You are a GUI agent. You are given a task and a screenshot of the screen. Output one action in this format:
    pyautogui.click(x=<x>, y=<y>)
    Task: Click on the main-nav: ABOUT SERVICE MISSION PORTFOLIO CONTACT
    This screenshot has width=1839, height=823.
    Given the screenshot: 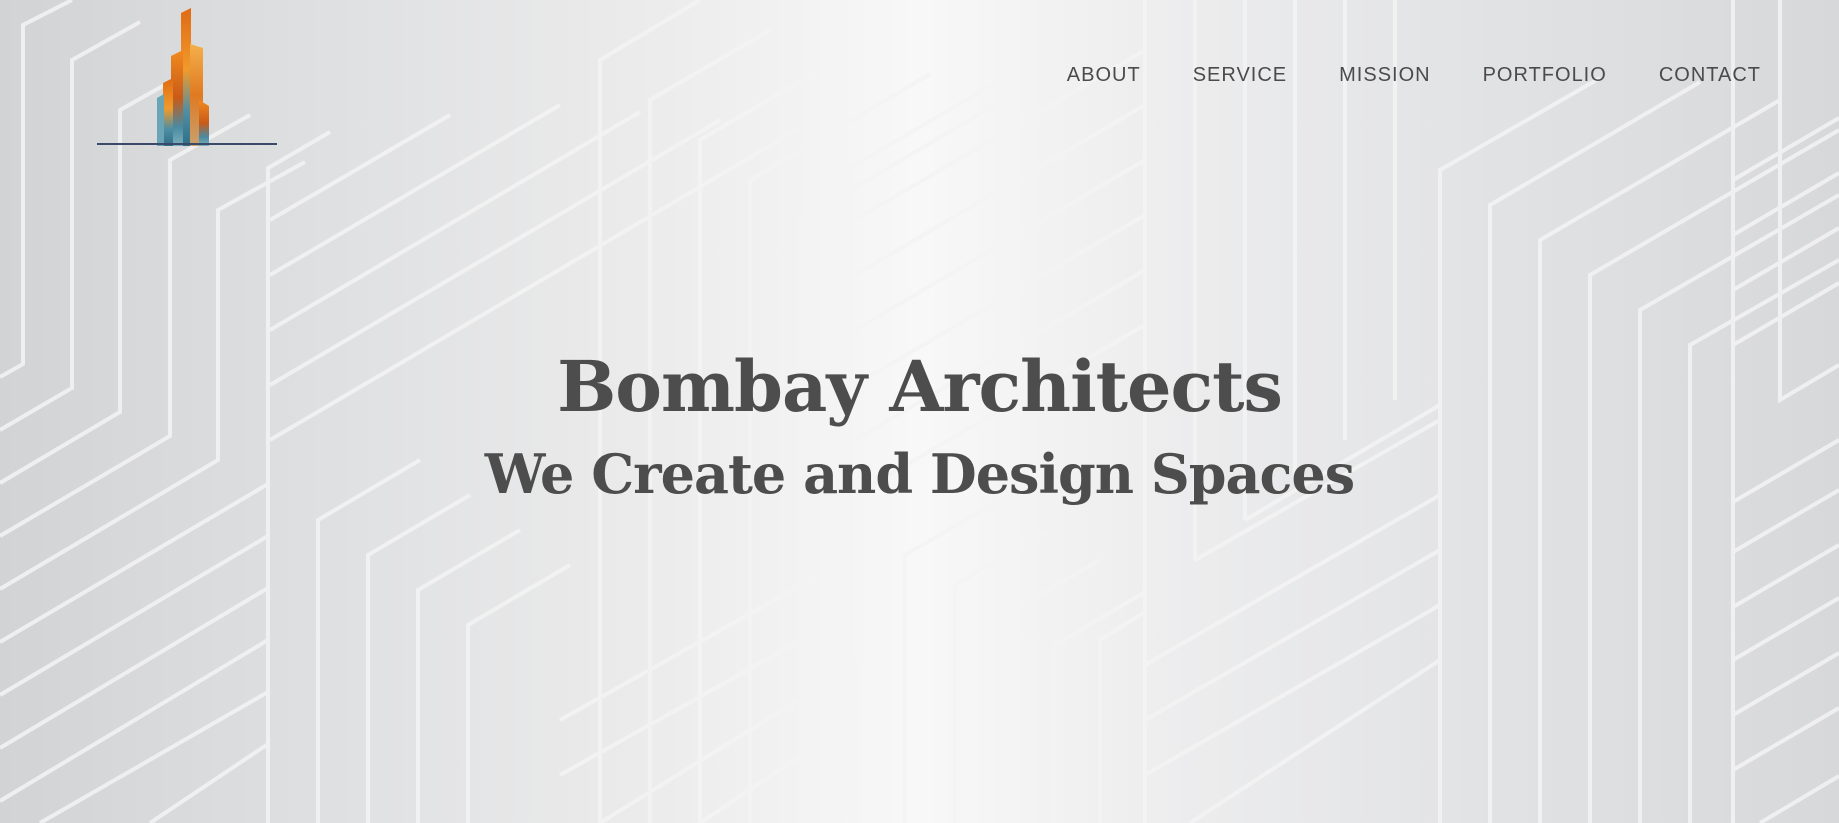 What is the action you would take?
    pyautogui.click(x=1414, y=75)
    